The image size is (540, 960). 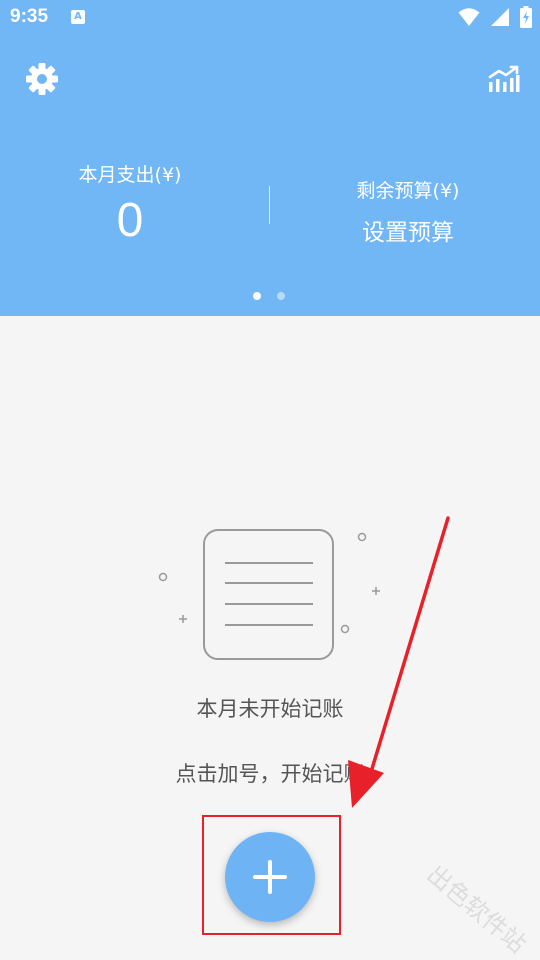 I want to click on plus-icon, so click(x=270, y=877).